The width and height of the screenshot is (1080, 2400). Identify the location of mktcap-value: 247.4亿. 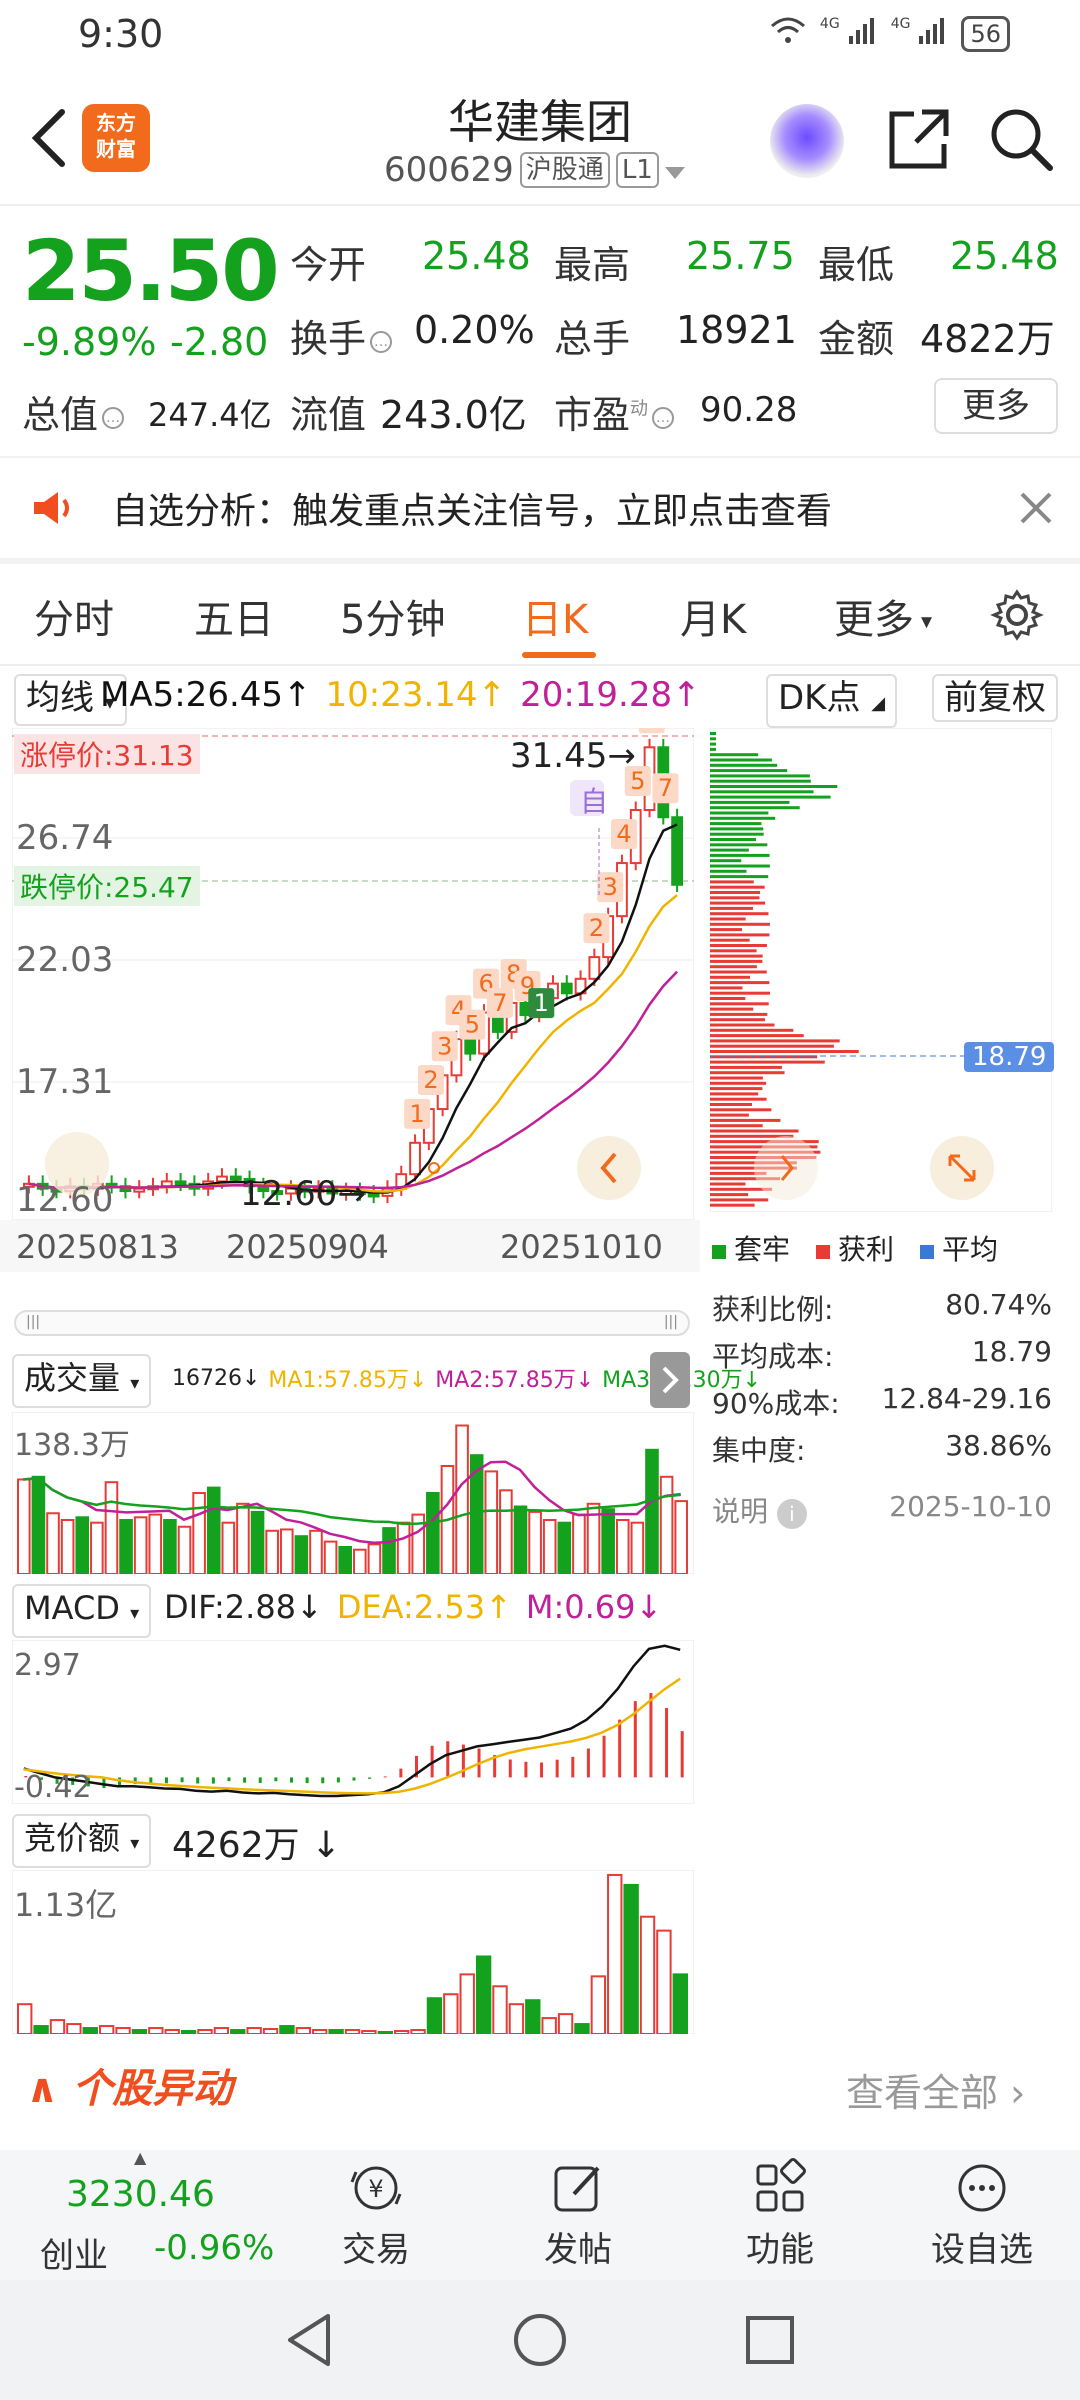
(210, 415).